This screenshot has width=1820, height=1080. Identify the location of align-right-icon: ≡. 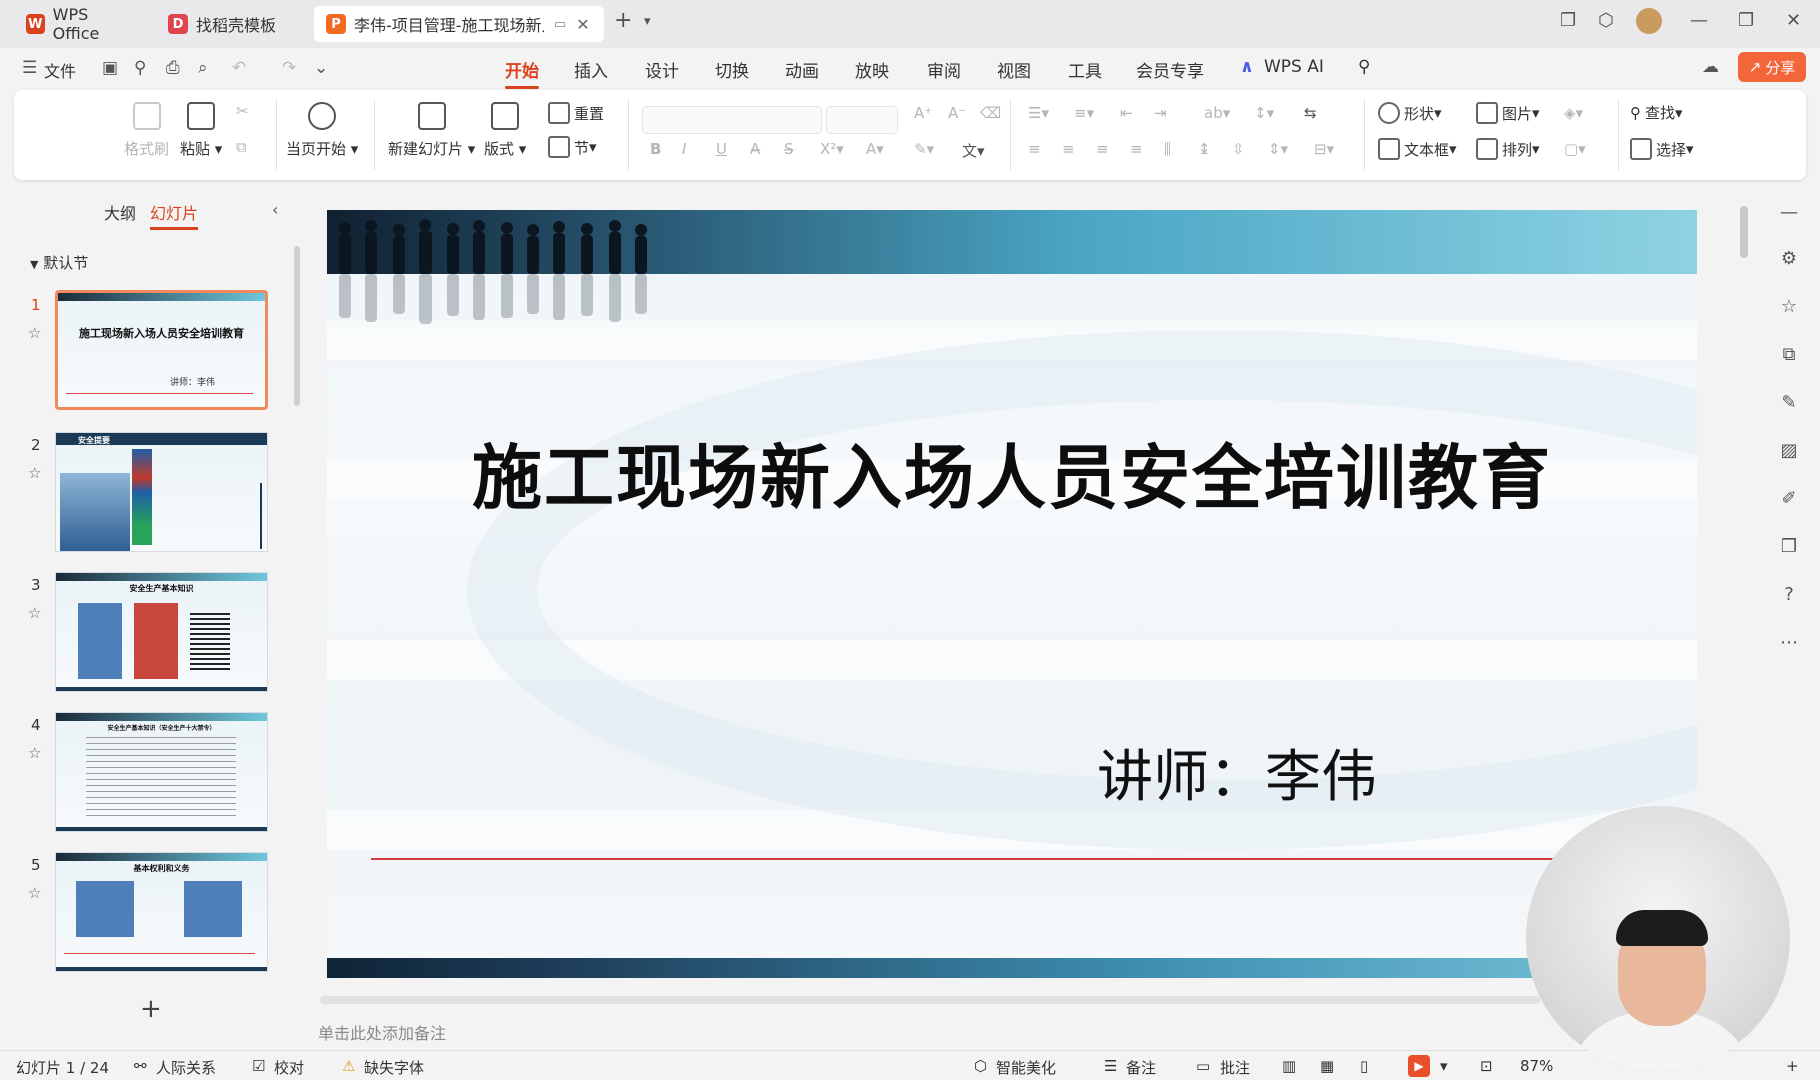
(1102, 149).